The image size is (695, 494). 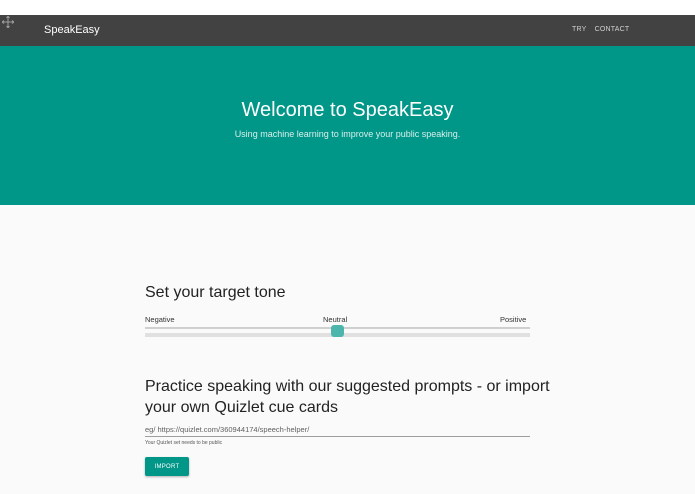 What do you see at coordinates (337, 331) in the screenshot?
I see `tone-slider-thumb` at bounding box center [337, 331].